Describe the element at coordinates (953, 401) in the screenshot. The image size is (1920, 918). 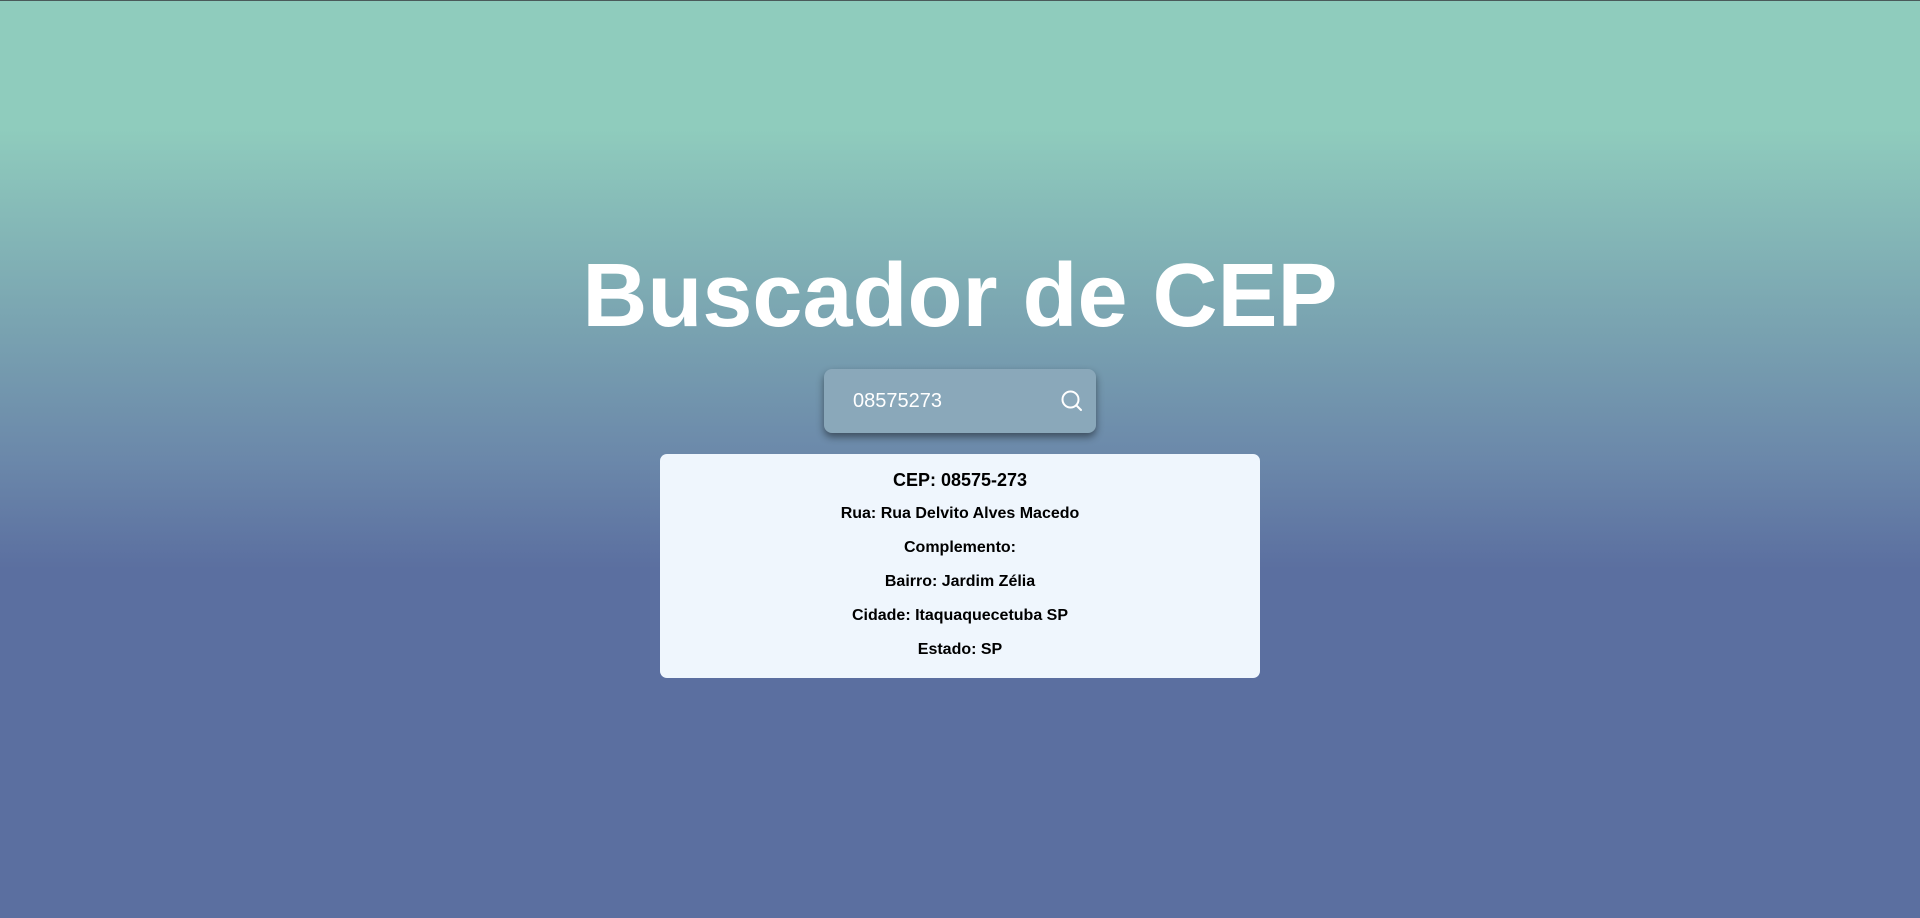
I see `search-input` at that location.